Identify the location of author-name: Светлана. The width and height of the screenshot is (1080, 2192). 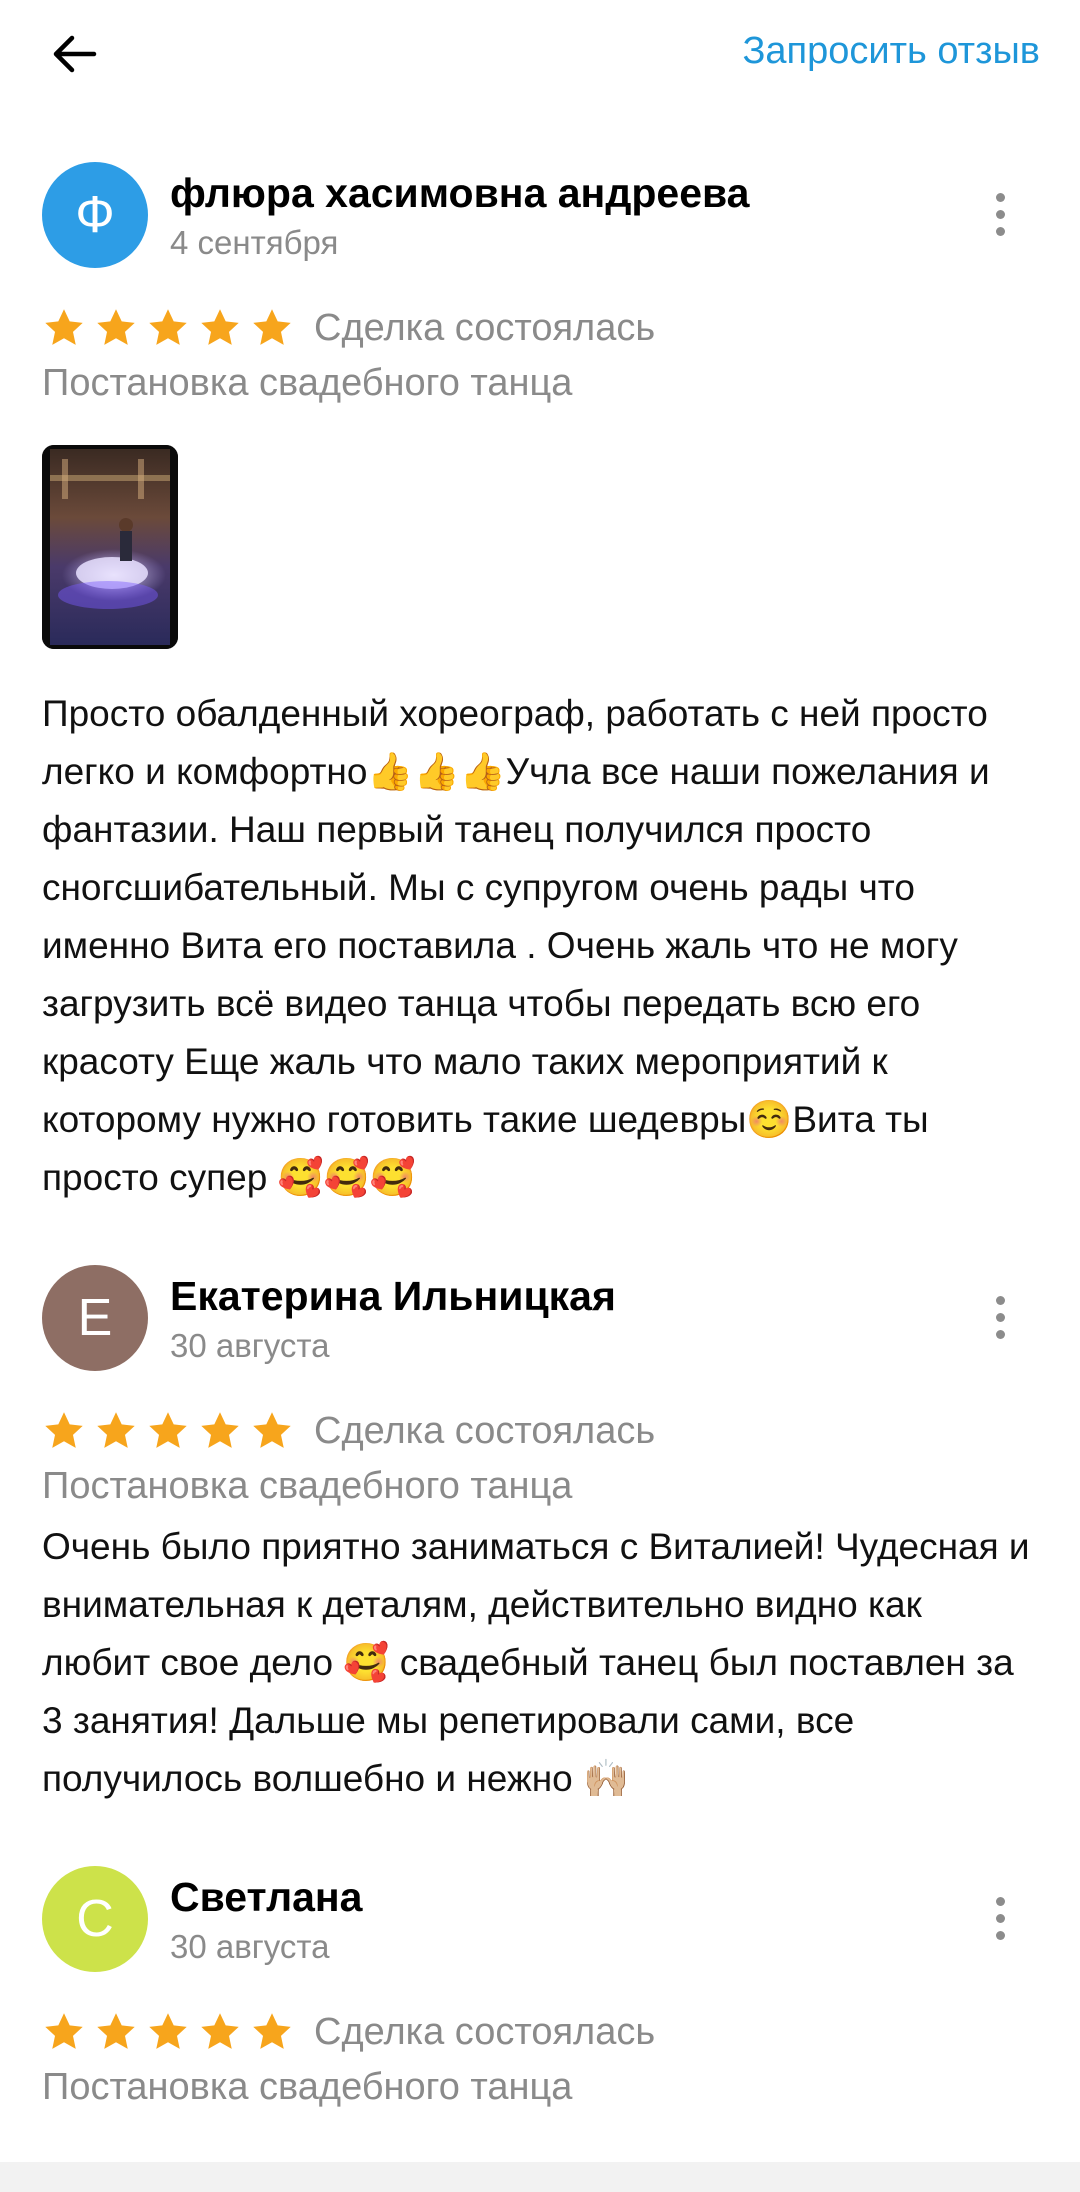
(266, 1897).